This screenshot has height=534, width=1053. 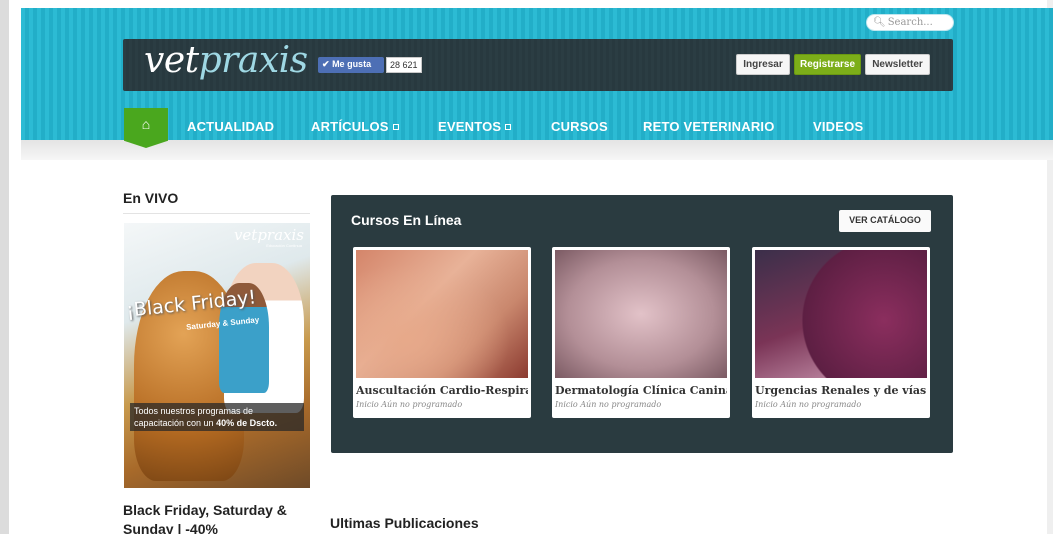 What do you see at coordinates (841, 390) in the screenshot?
I see `course-title: Urgencias Renales y de vías urinarias` at bounding box center [841, 390].